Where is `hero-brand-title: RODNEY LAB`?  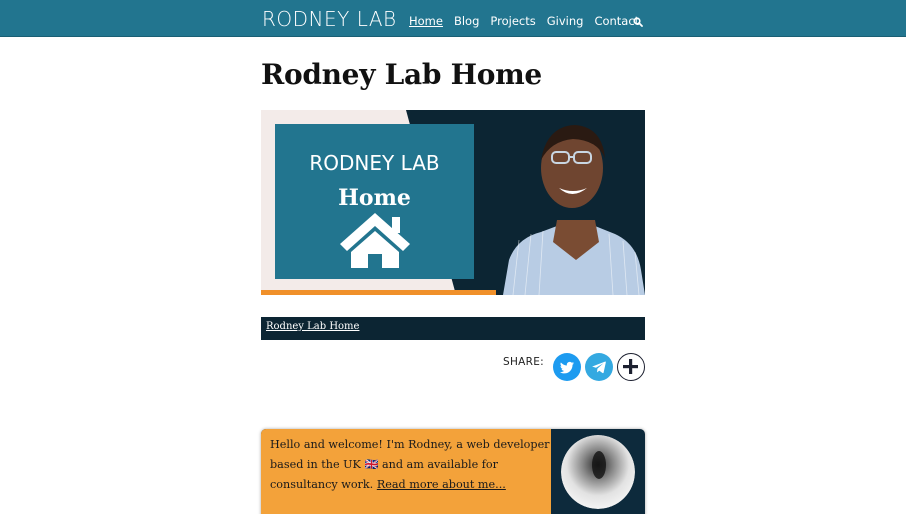
hero-brand-title: RODNEY LAB is located at coordinates (374, 163).